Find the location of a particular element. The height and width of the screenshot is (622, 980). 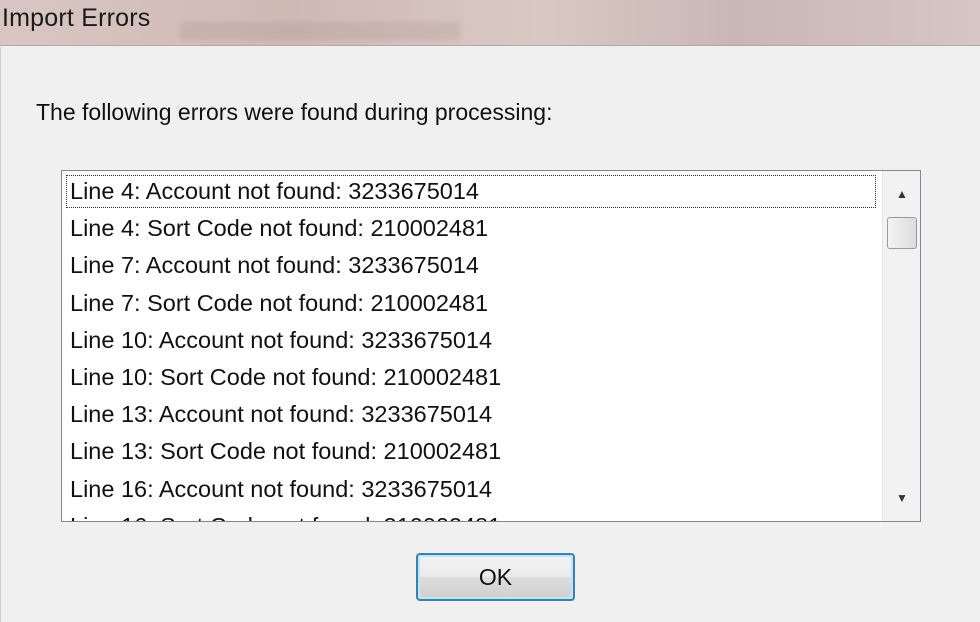

list-item: Line 10: Account not found: 3233675014 is located at coordinates (471, 340).